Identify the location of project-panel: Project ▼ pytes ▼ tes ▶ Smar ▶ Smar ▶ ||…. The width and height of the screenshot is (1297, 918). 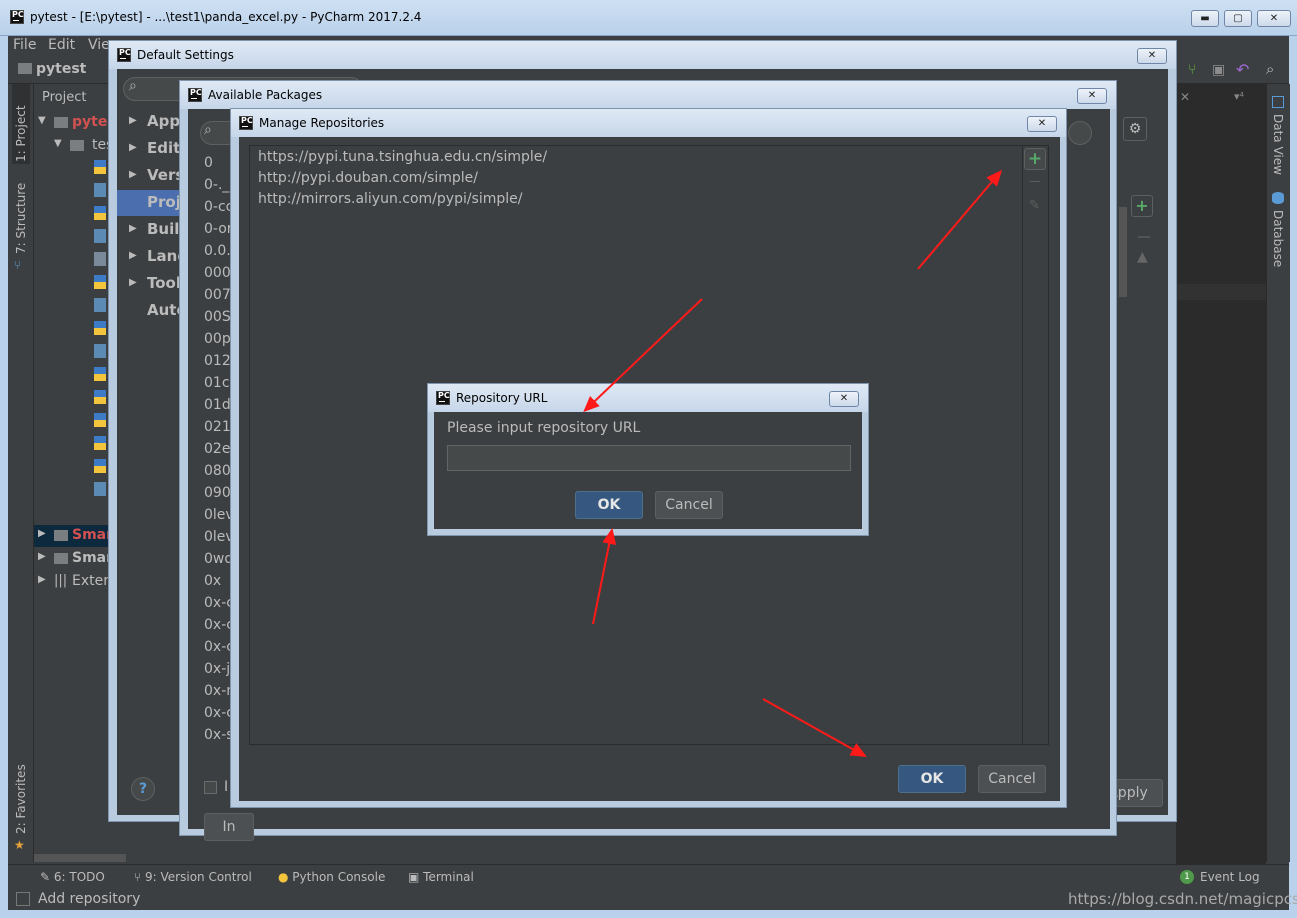
(80, 474).